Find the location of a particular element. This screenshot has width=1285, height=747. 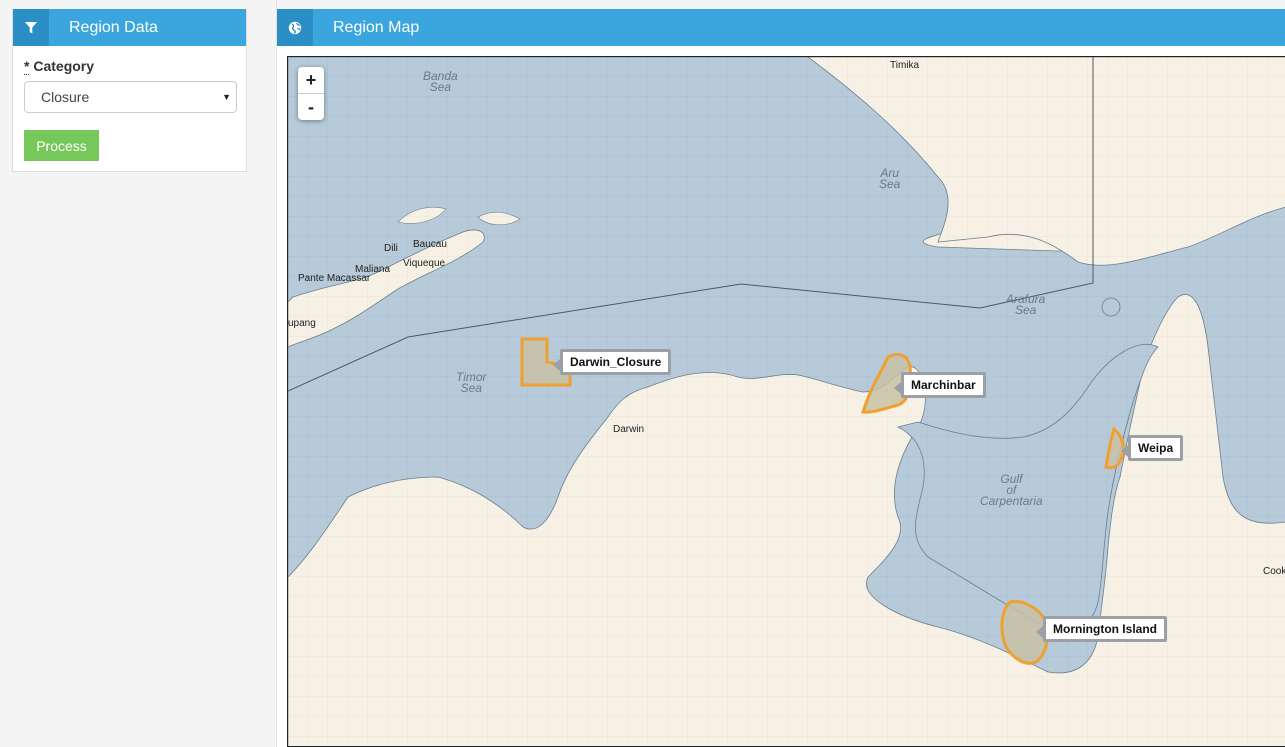

category-label: * Category is located at coordinates (59, 66).